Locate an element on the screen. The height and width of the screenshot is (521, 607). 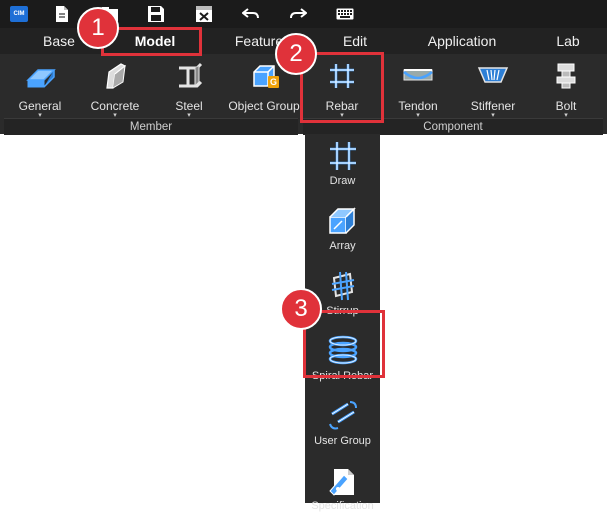
menu-item-draw: Draw is located at coordinates (342, 165).